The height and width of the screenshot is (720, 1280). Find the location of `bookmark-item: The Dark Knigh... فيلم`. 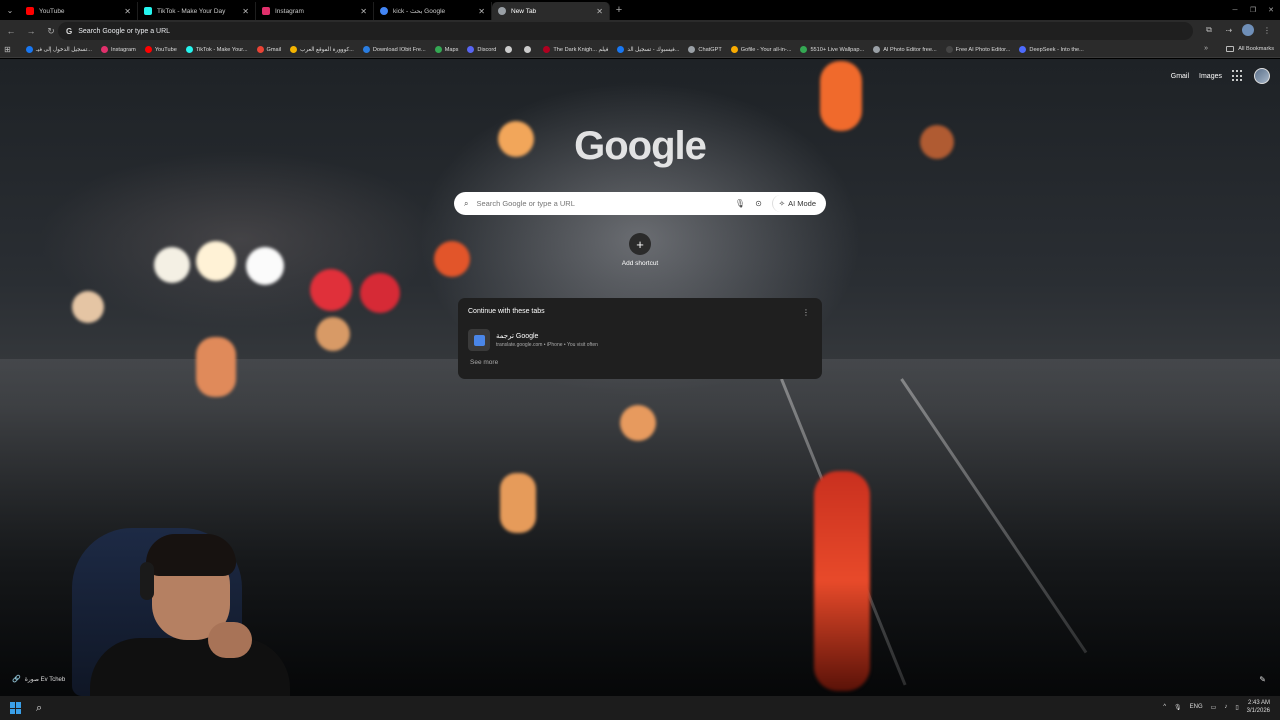

bookmark-item: The Dark Knigh... فيلم is located at coordinates (575, 49).